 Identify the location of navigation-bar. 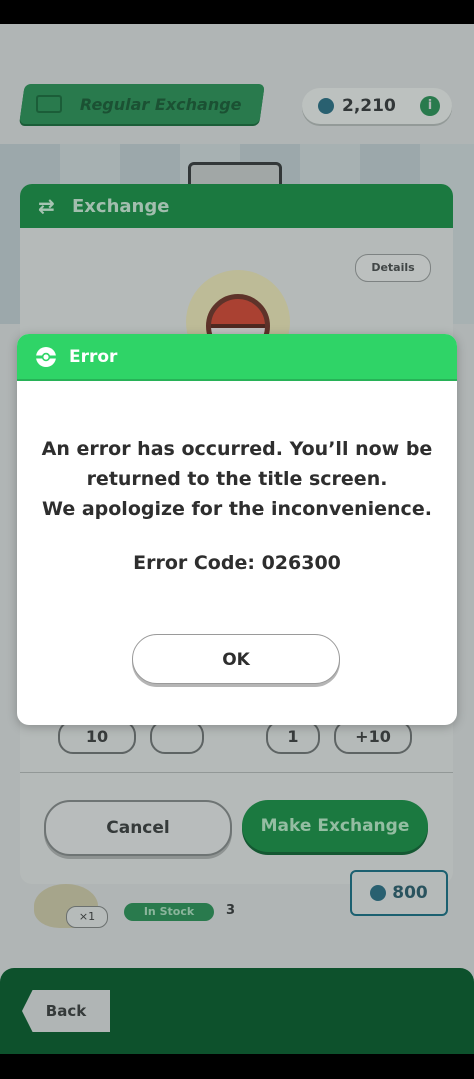
(237, 1066).